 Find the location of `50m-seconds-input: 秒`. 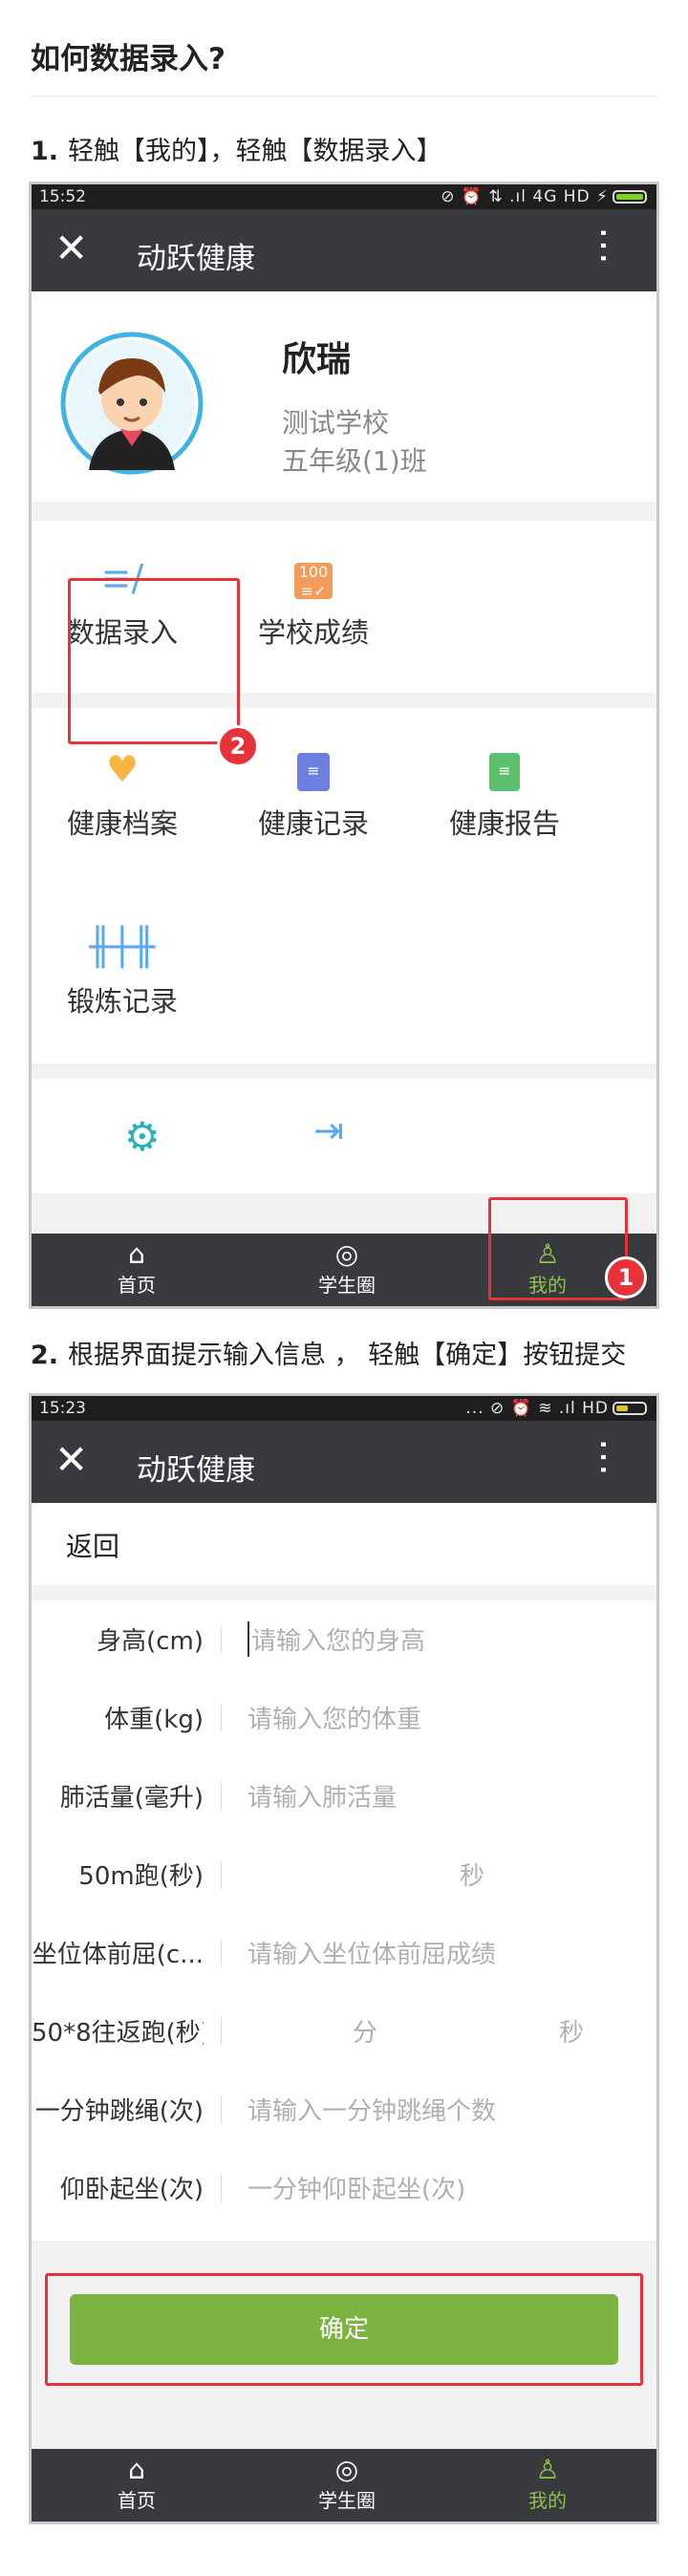

50m-seconds-input: 秒 is located at coordinates (472, 1874).